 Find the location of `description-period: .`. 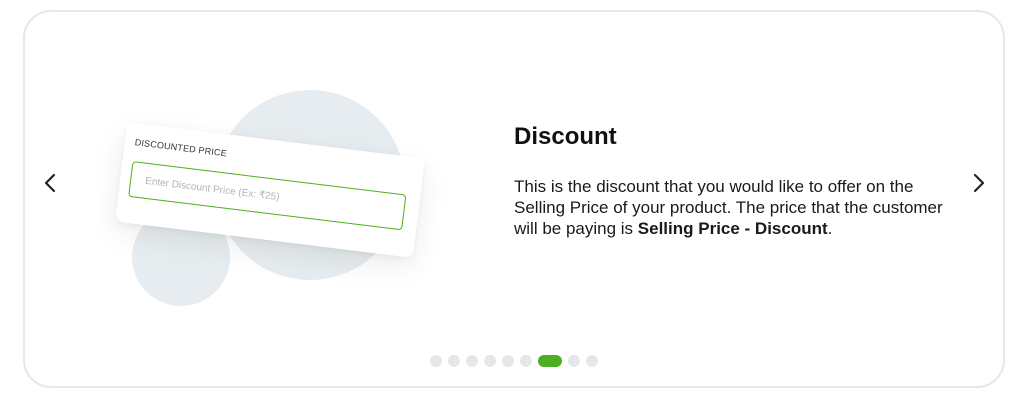

description-period: . is located at coordinates (830, 228).